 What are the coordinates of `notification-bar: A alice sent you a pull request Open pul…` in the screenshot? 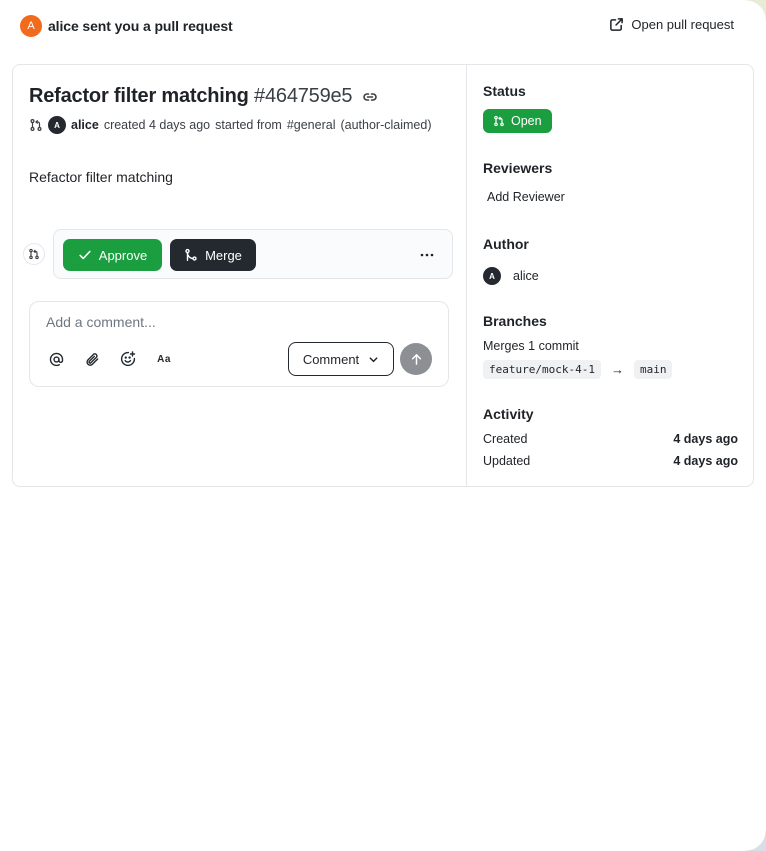 It's located at (383, 26).